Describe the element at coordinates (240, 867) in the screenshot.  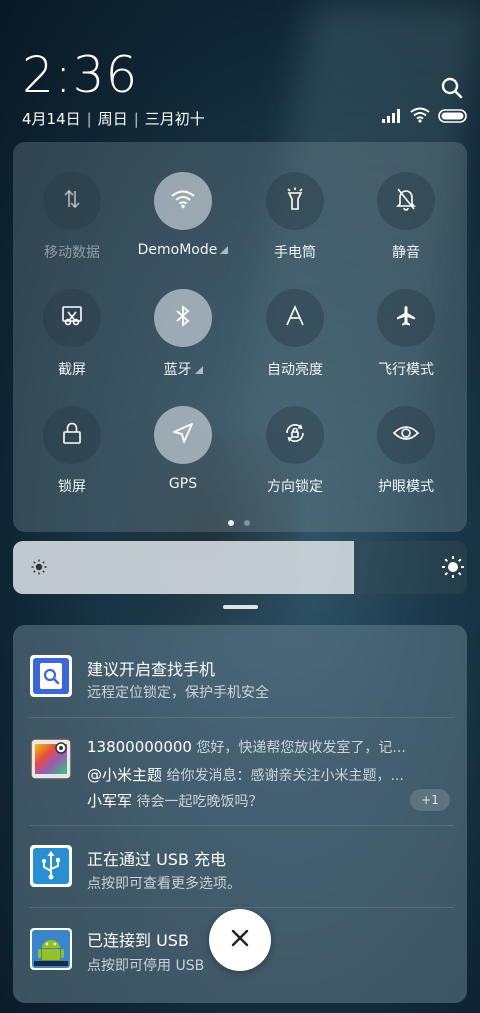
I see `notification-usb-charging: 正在通过 USB 充电 点按即可查看更多选项。` at that location.